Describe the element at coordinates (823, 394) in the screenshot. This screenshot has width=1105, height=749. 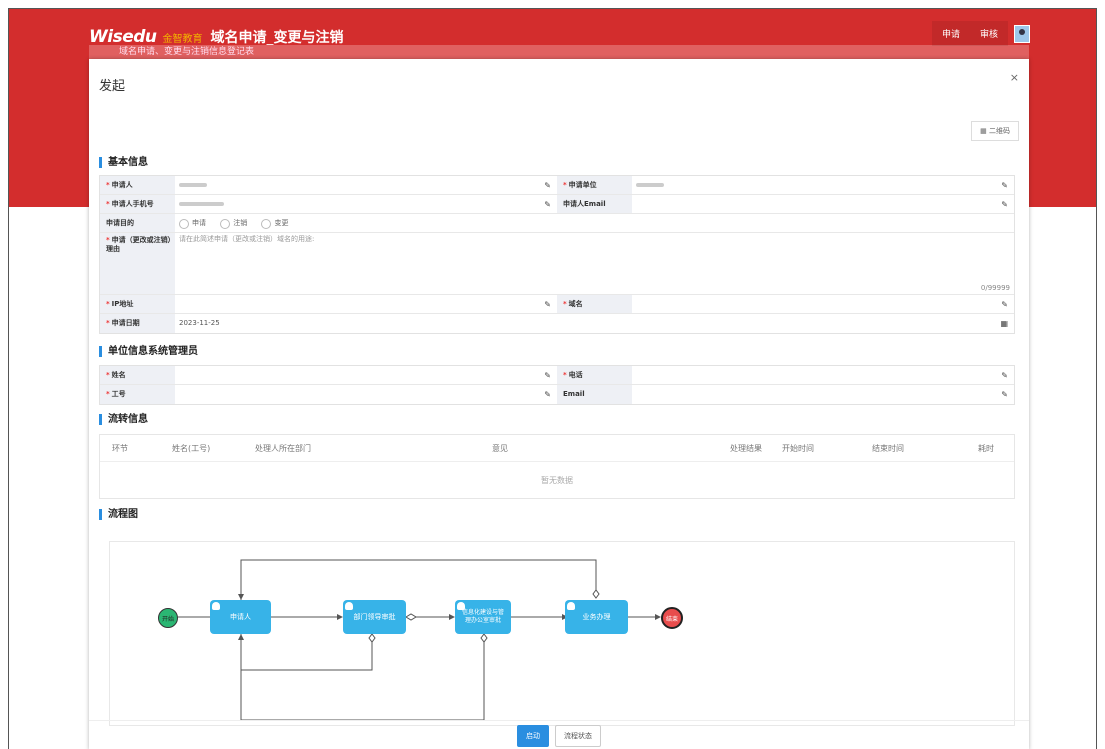
I see `admin-email-field: ✎` at that location.